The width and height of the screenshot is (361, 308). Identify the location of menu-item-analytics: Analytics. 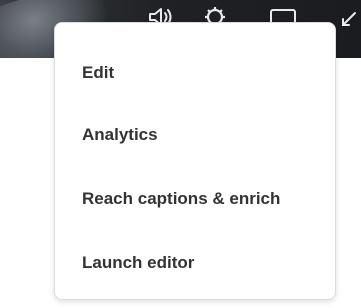
(202, 135).